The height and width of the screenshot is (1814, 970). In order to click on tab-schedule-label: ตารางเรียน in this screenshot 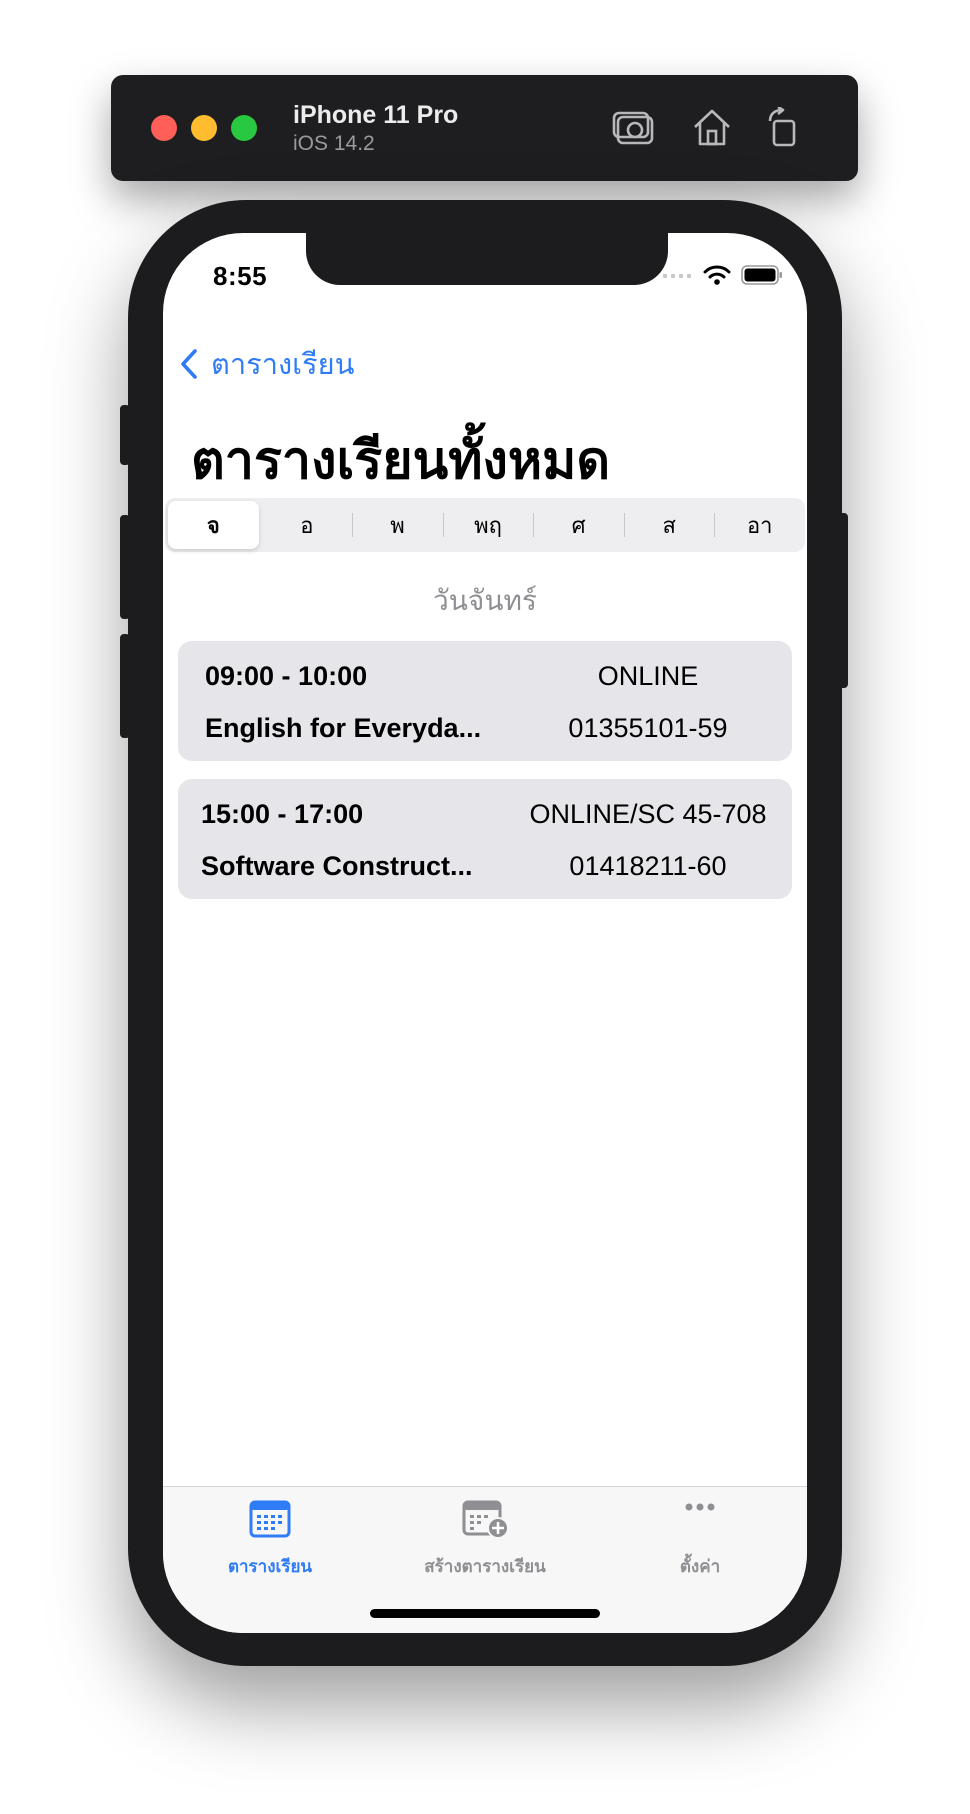, I will do `click(270, 1566)`.